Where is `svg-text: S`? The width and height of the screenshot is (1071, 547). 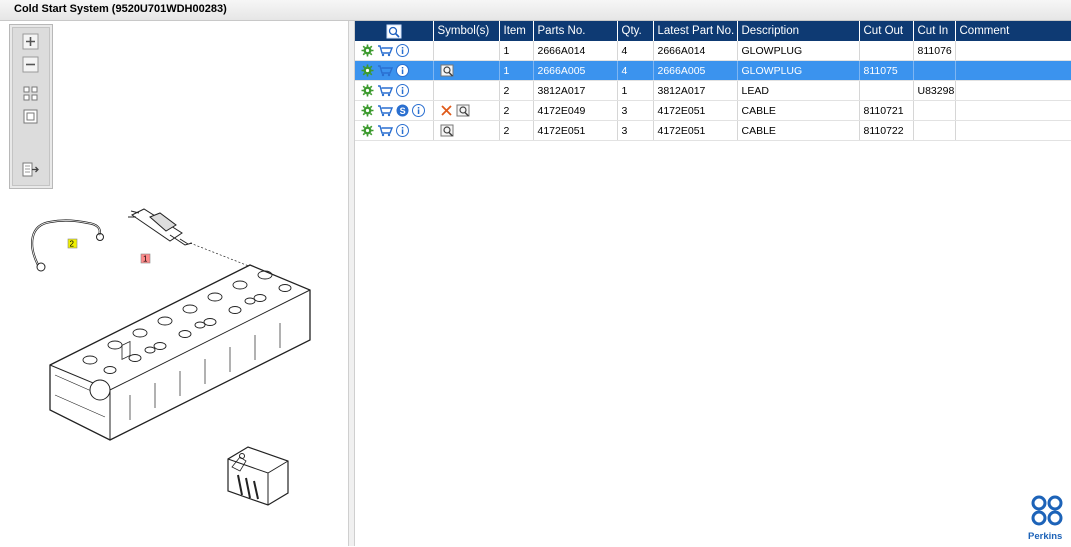
svg-text: S is located at coordinates (403, 111).